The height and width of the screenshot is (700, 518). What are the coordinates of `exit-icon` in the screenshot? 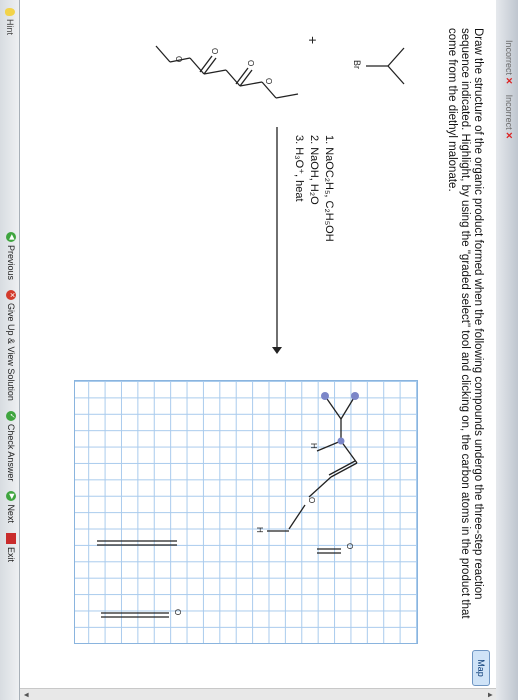 It's located at (11, 538).